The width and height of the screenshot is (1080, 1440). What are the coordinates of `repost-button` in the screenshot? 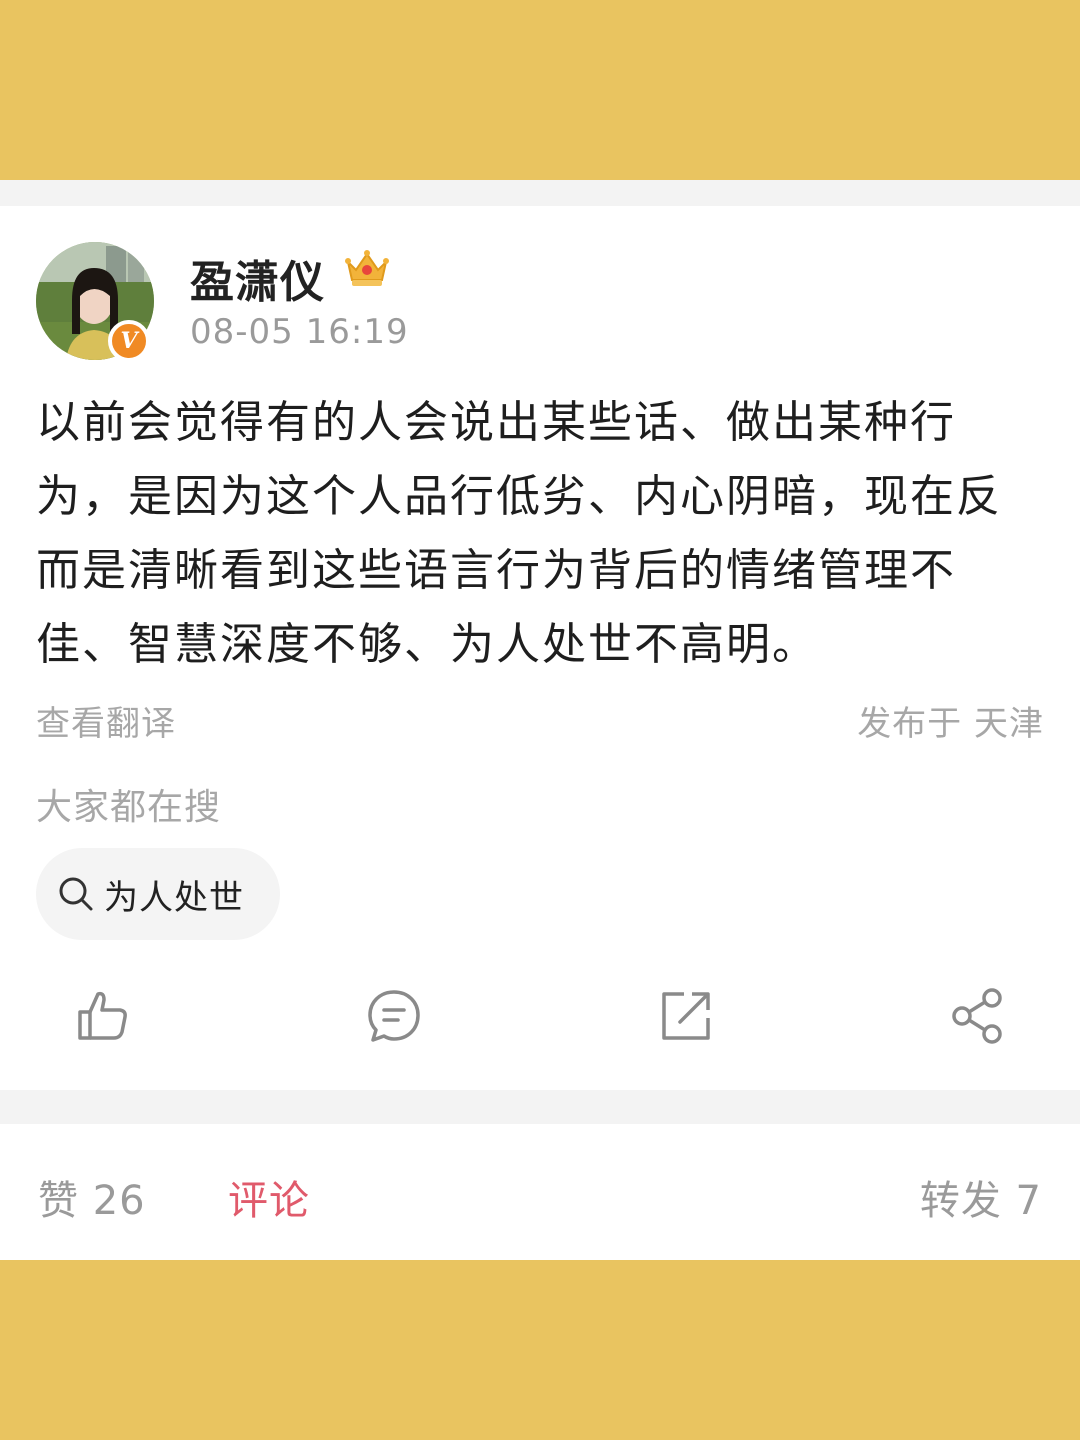 It's located at (686, 1016).